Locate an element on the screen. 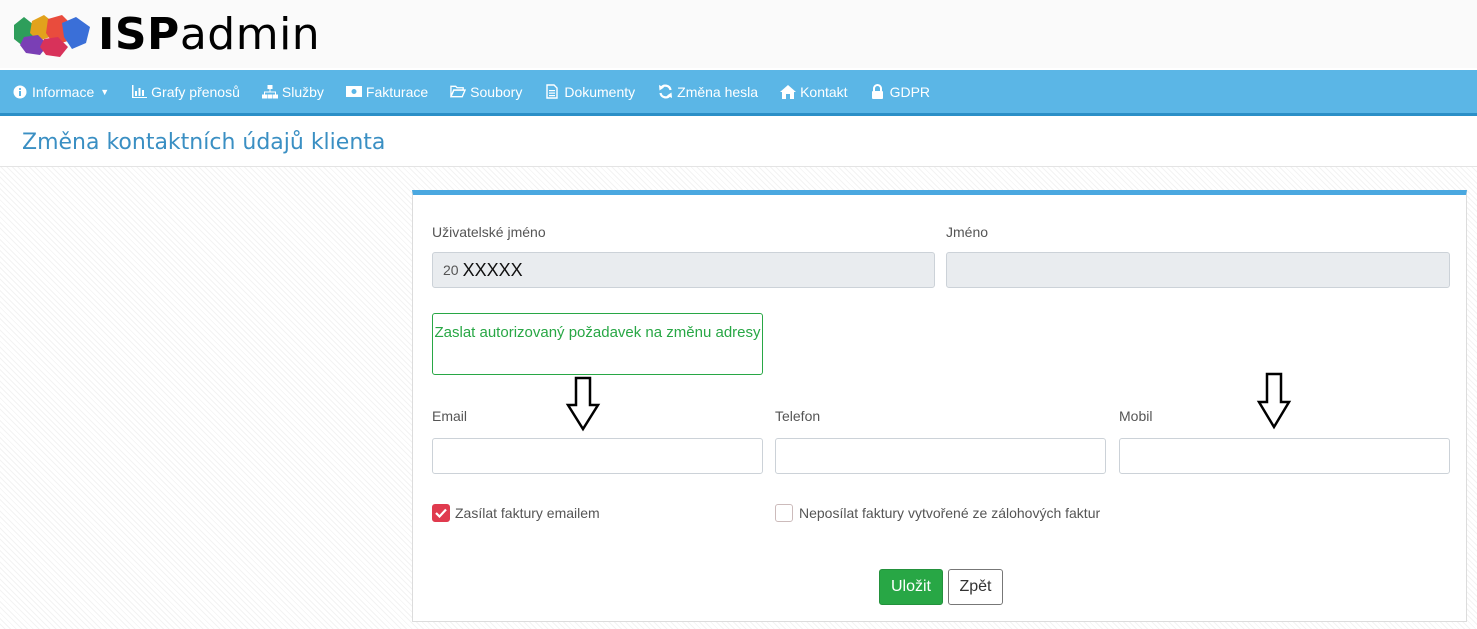  nav-label: Dokumenty is located at coordinates (600, 91).